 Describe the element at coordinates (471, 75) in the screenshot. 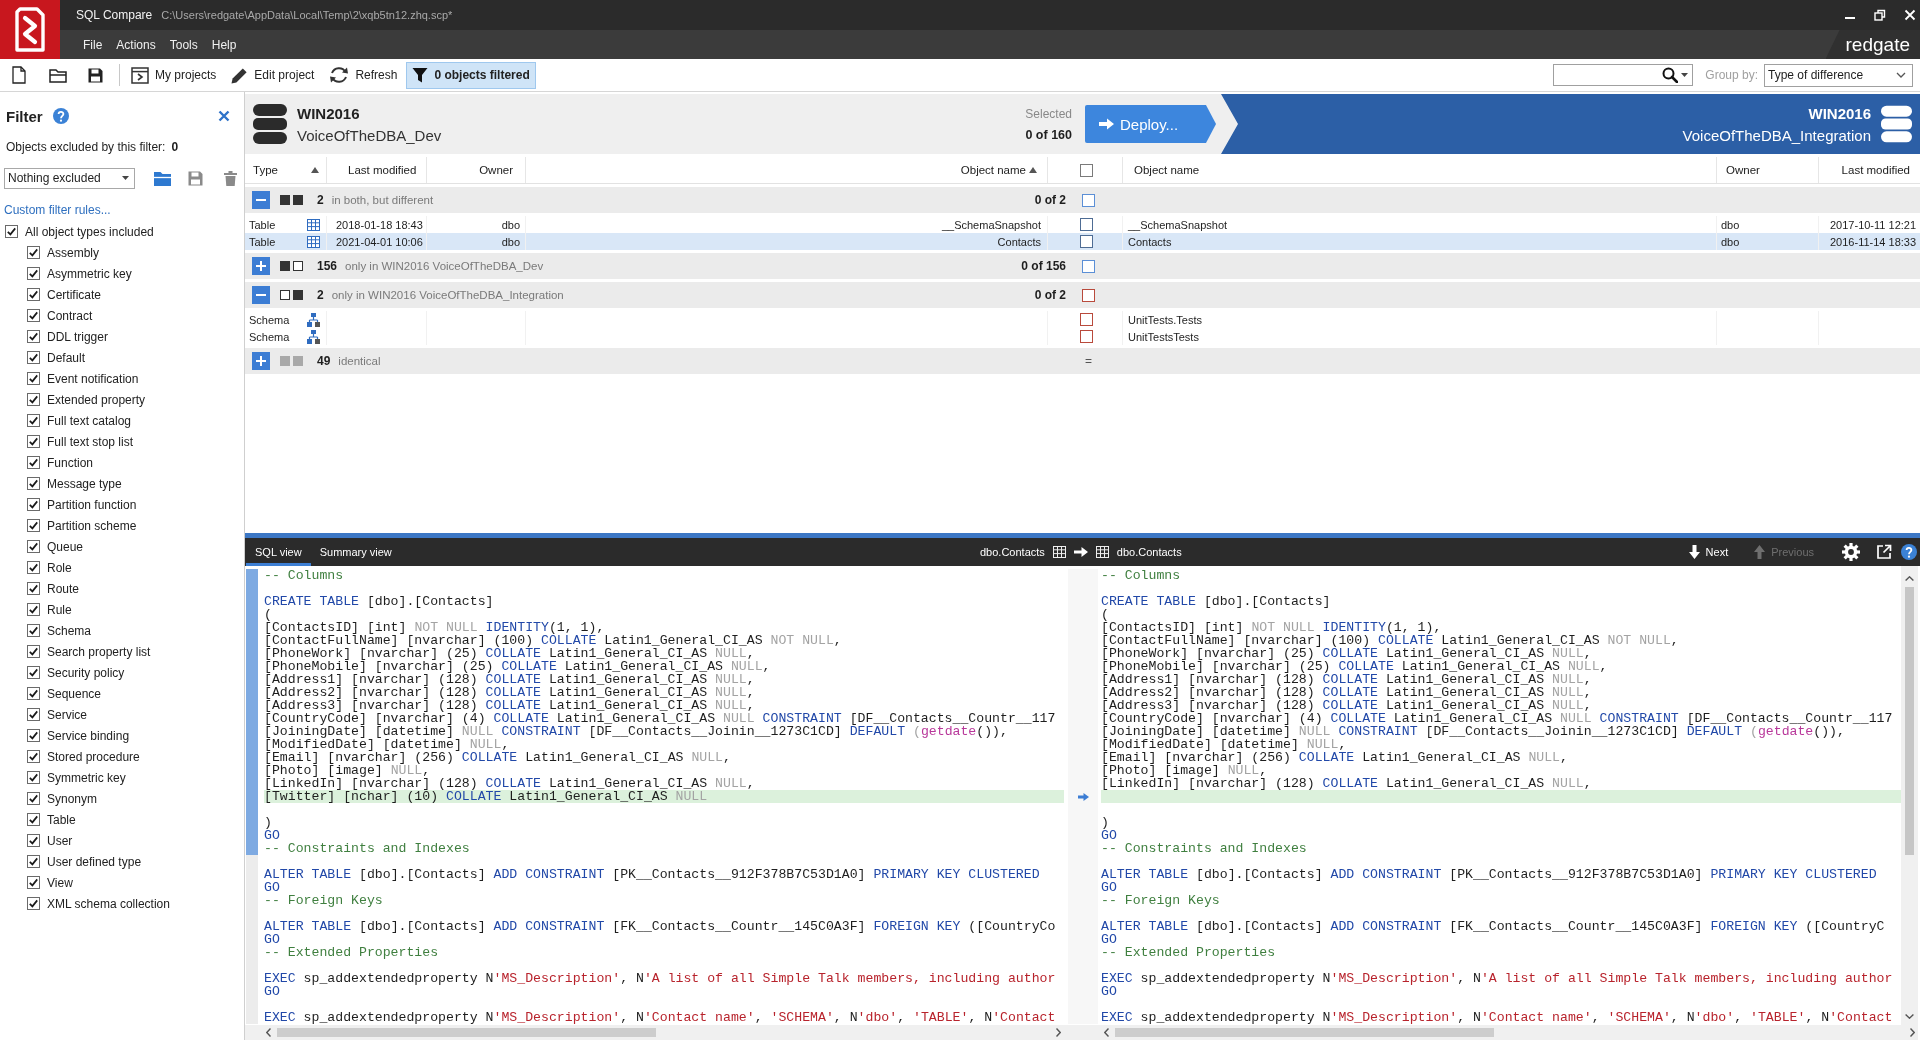

I see `filter-button: 0 objects filtered` at that location.